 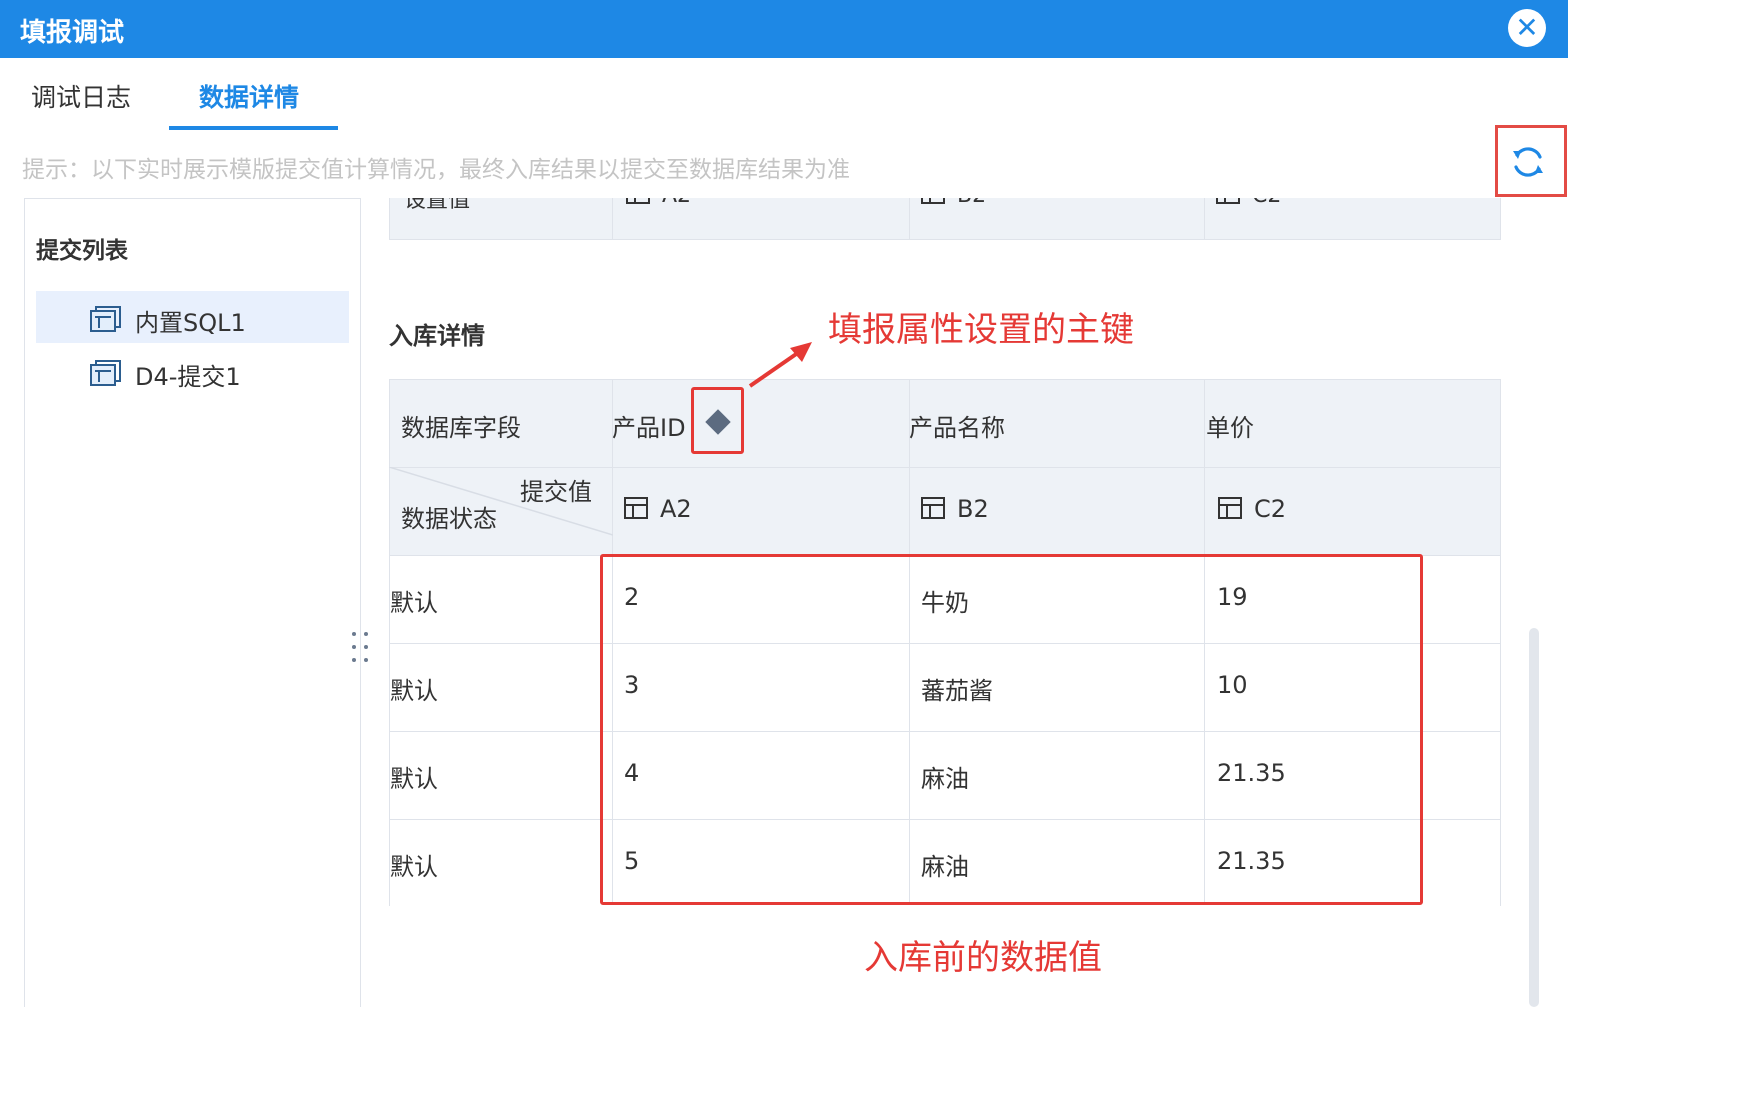 I want to click on tab-data-details: 数据详情, so click(x=249, y=96).